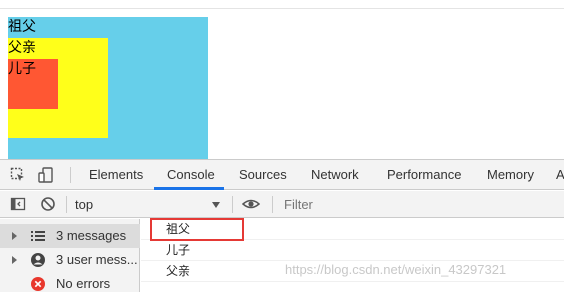  Describe the element at coordinates (178, 250) in the screenshot. I see `console-message-text: 儿子` at that location.